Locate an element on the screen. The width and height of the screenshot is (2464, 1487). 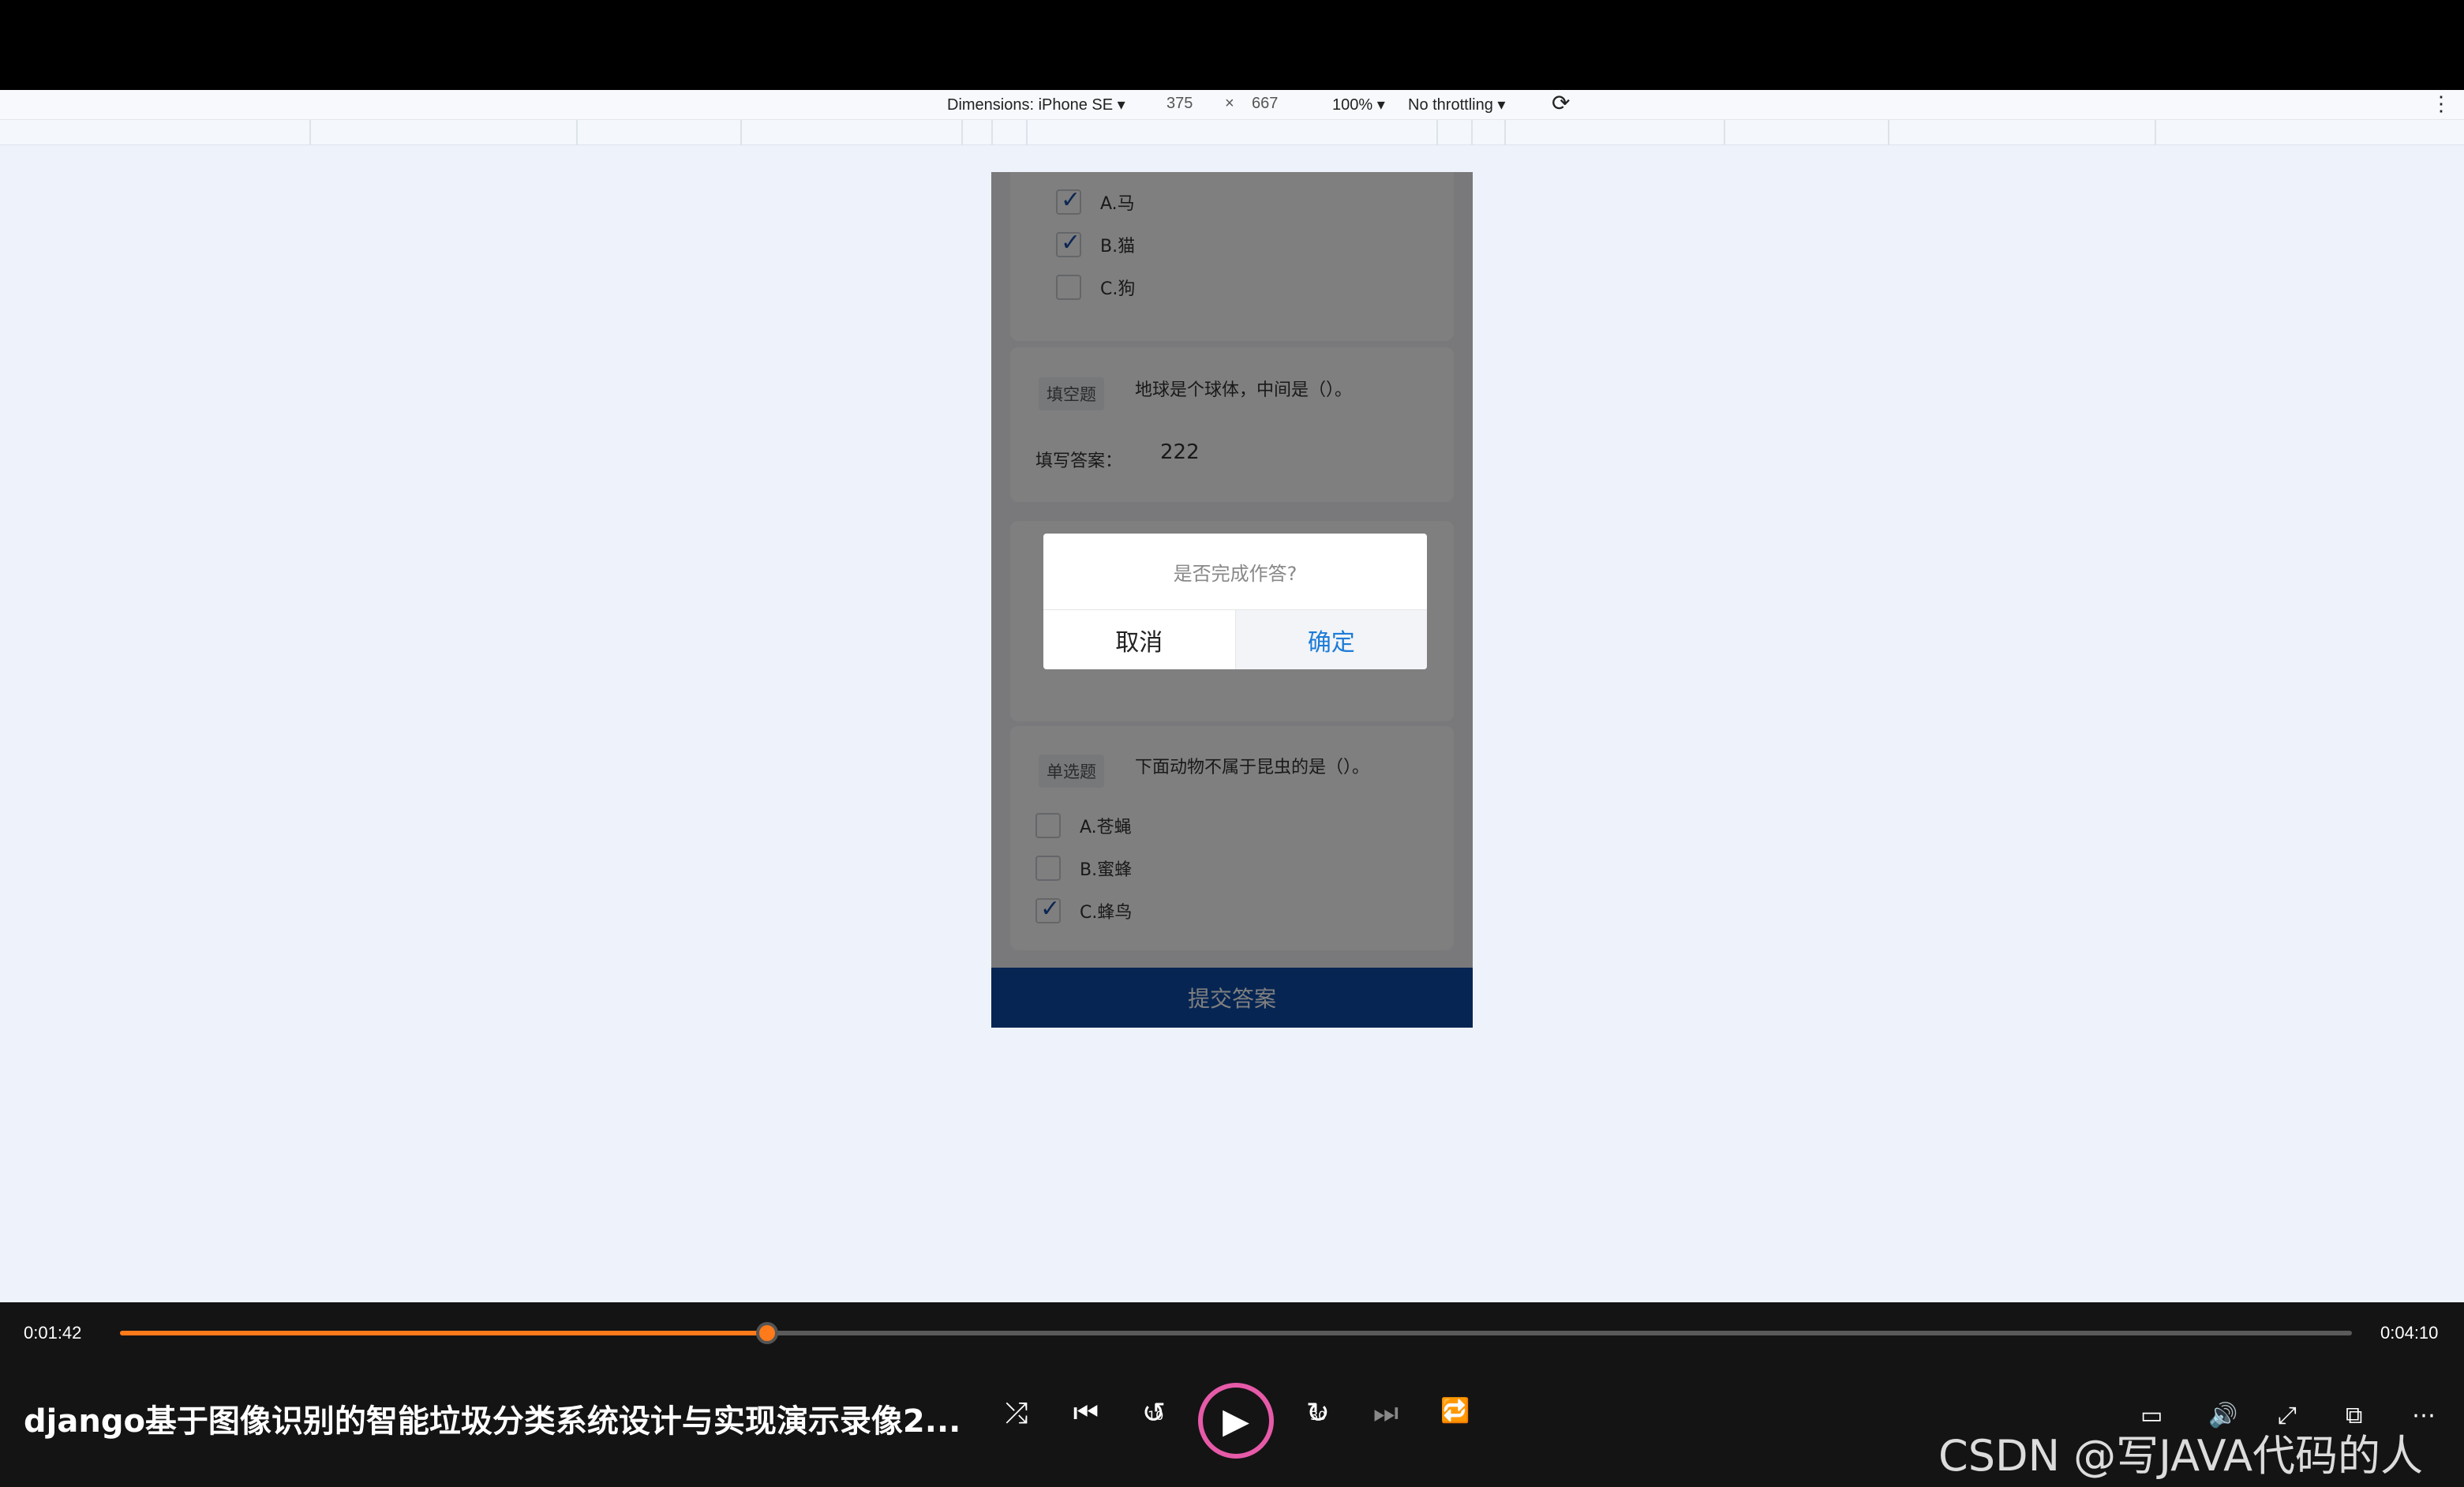
play-icon: ▶ is located at coordinates (1236, 1420).